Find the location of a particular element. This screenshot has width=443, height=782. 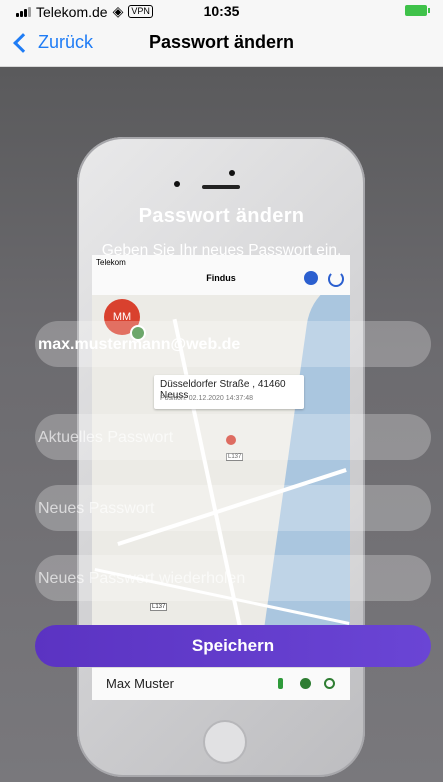

email-field is located at coordinates (235, 345).